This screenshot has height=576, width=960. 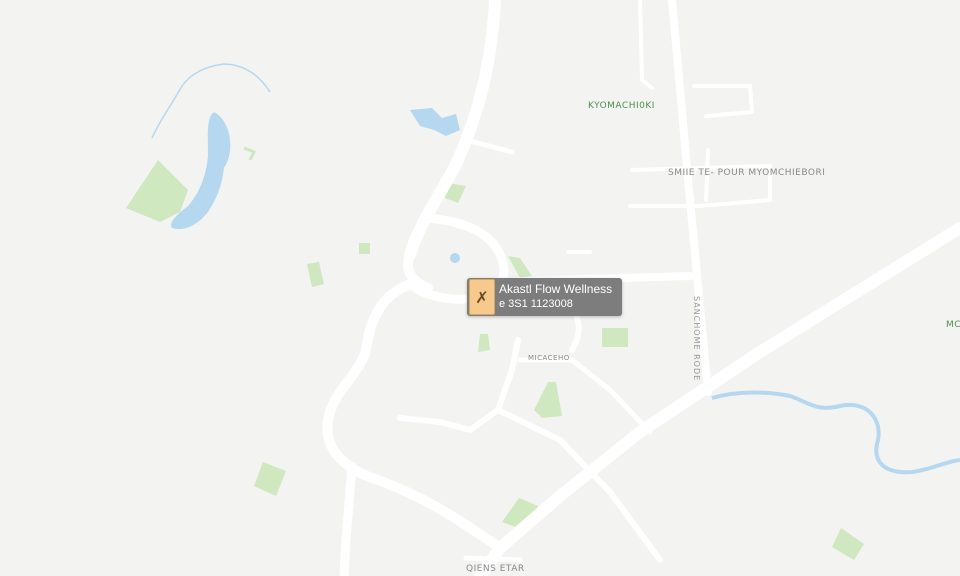 What do you see at coordinates (549, 358) in the screenshot?
I see `road-label-small: MICACEHO` at bounding box center [549, 358].